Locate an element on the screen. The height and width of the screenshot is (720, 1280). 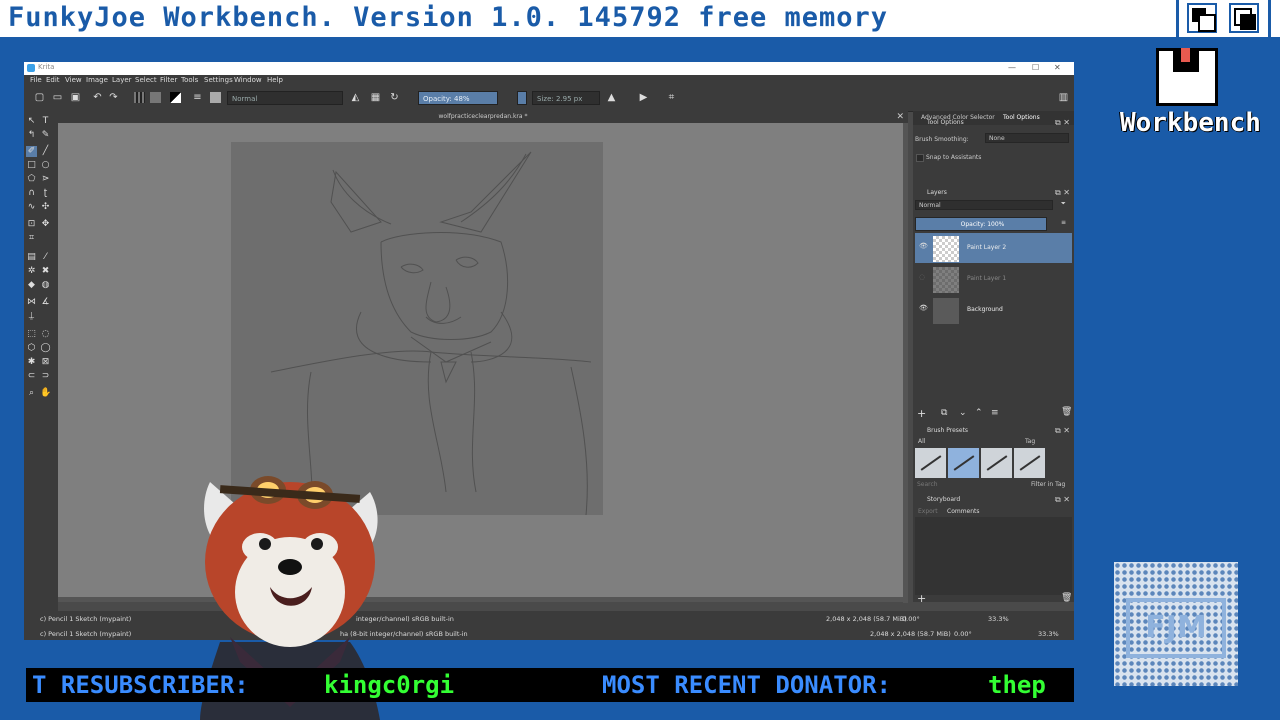
depth-back-gadget-icon is located at coordinates (1202, 18).